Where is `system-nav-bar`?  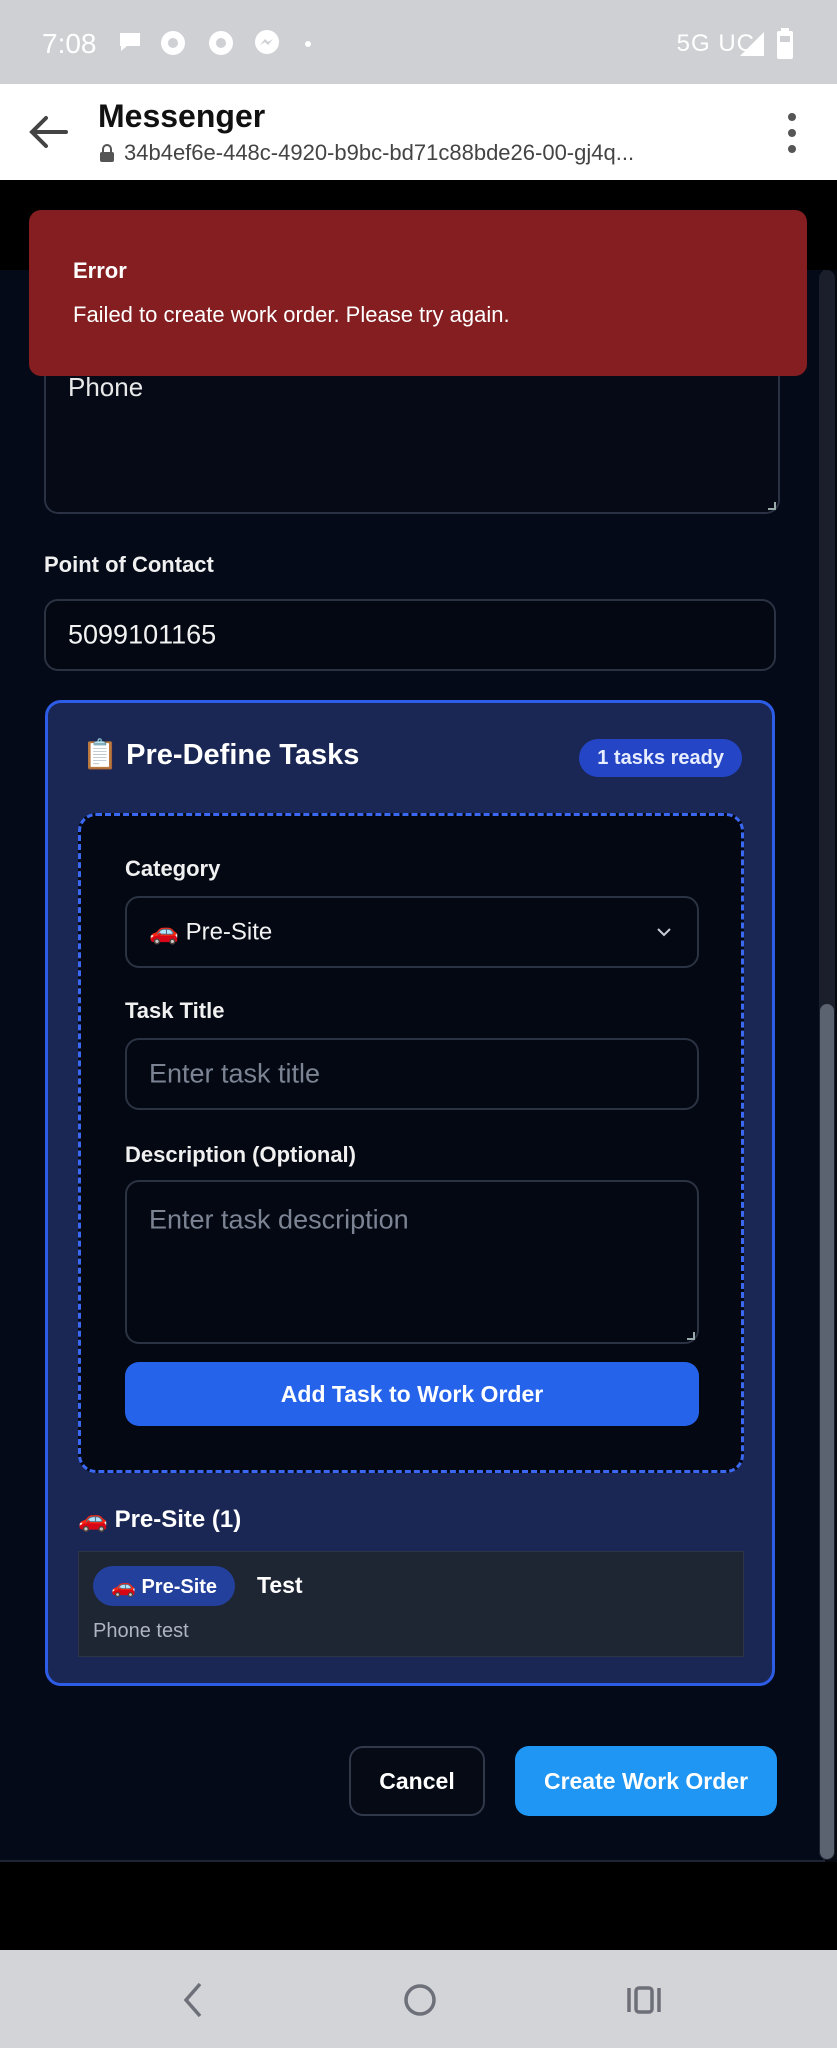 system-nav-bar is located at coordinates (418, 1999).